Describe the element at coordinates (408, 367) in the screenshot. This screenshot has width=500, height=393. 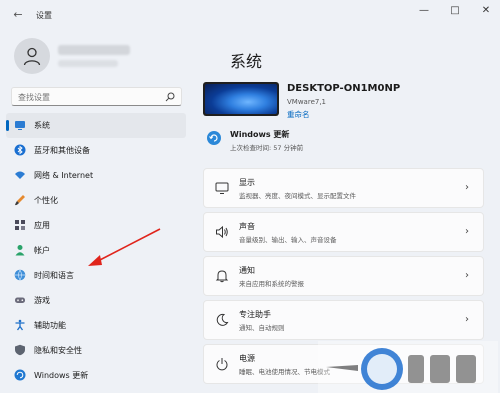
I see `watermark-logo` at that location.